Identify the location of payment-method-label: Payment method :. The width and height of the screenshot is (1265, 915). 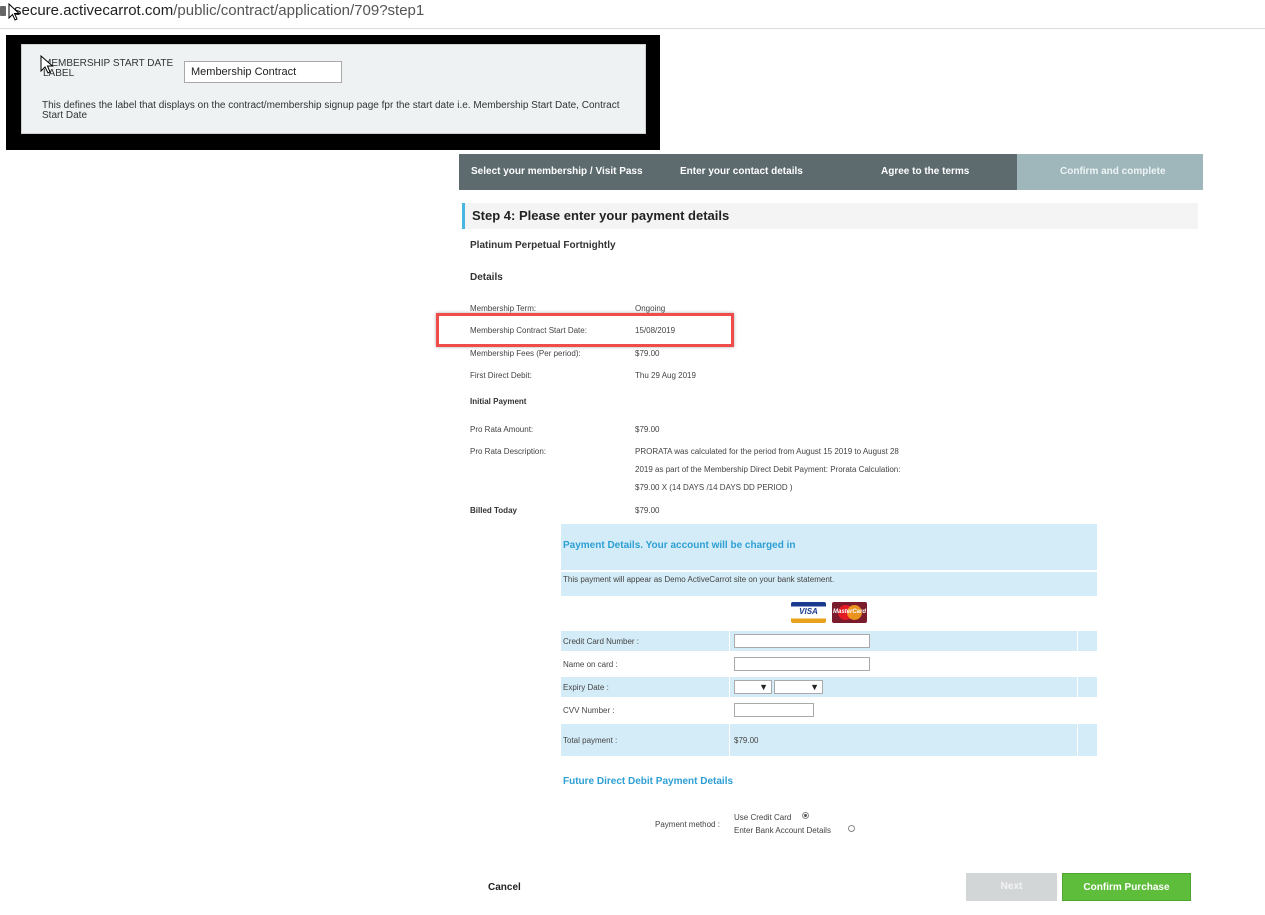
(687, 824).